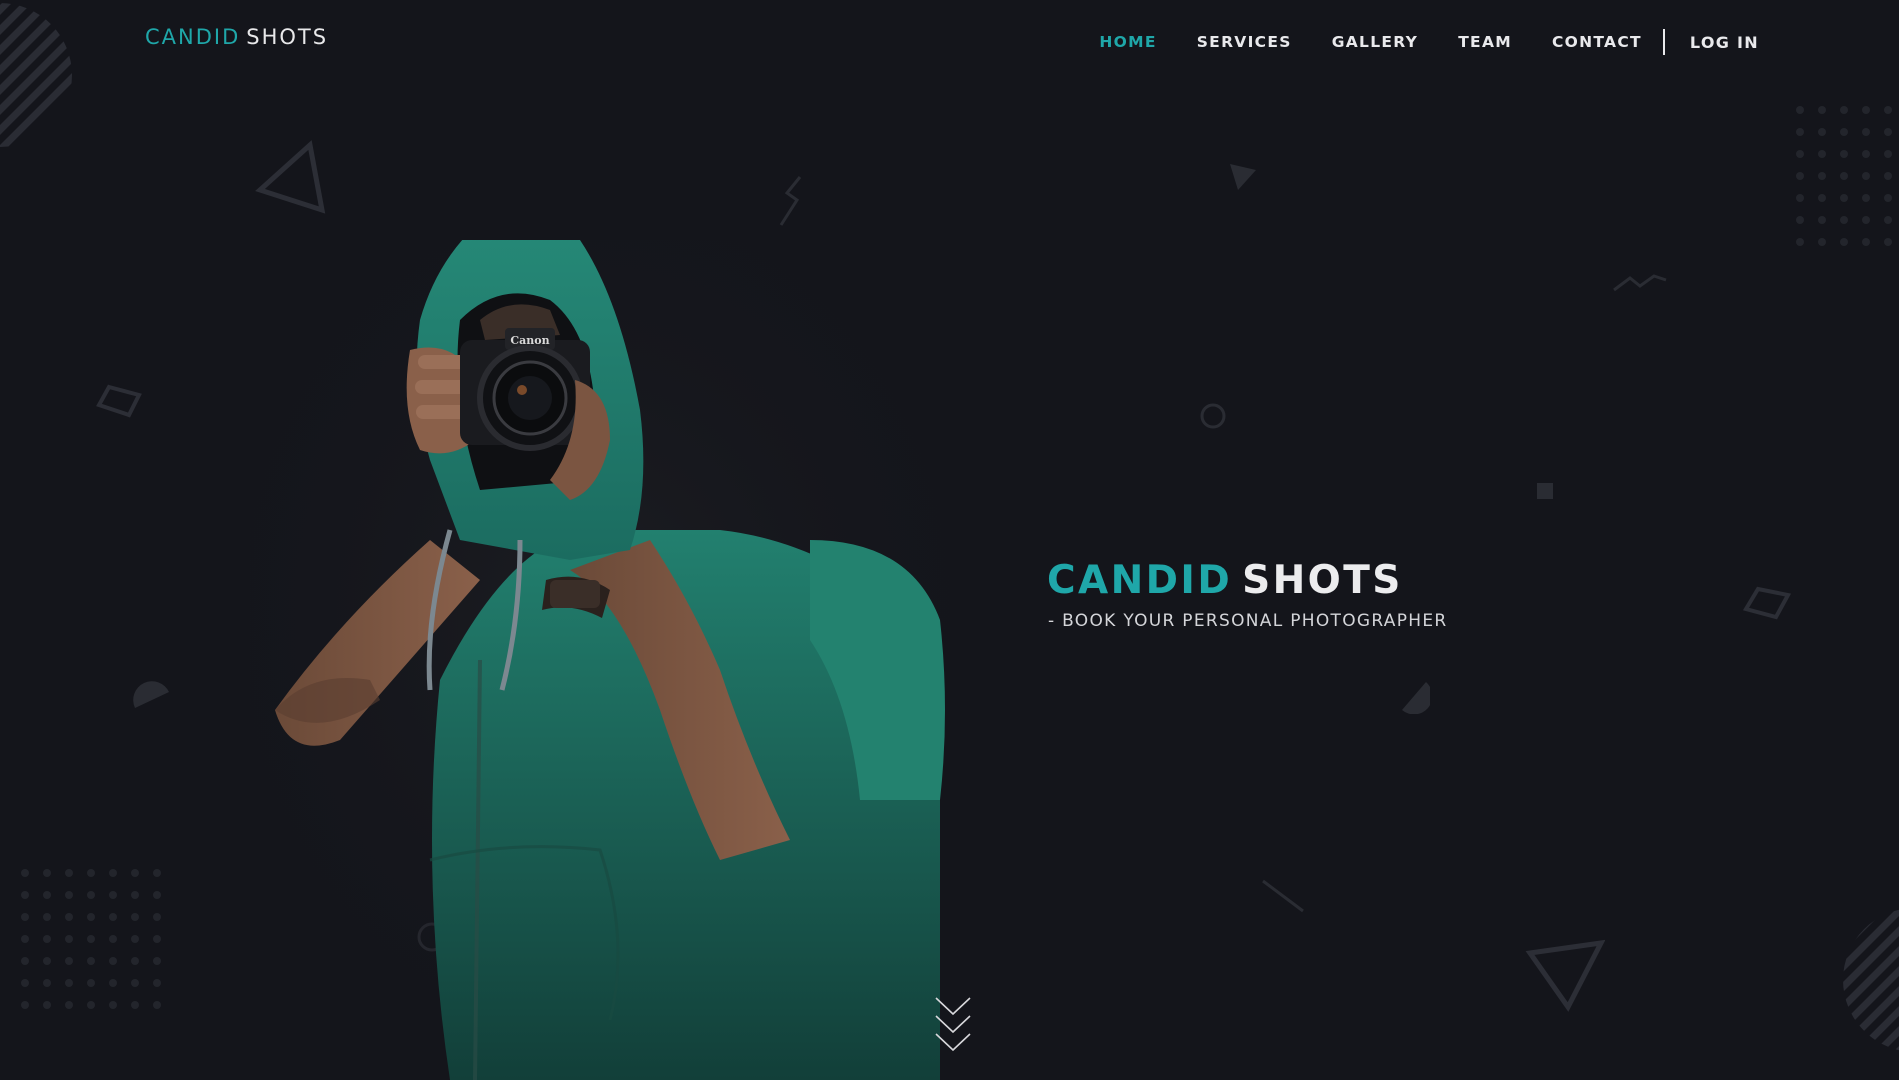 Image resolution: width=1899 pixels, height=1080 pixels. What do you see at coordinates (193, 37) in the screenshot?
I see `brand-logo-accent: CANDID` at bounding box center [193, 37].